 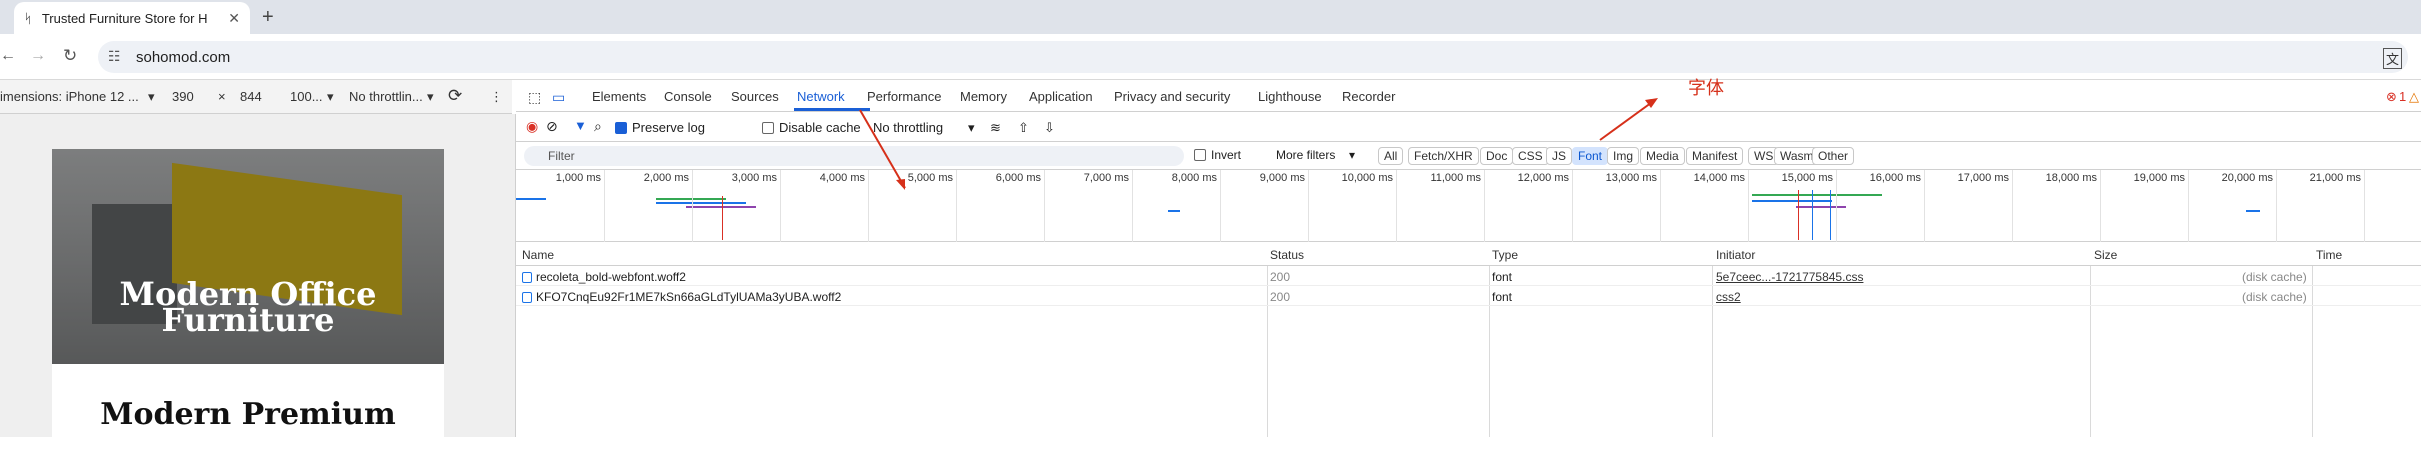 I want to click on annotation-arrow-up, so click(x=1627, y=120).